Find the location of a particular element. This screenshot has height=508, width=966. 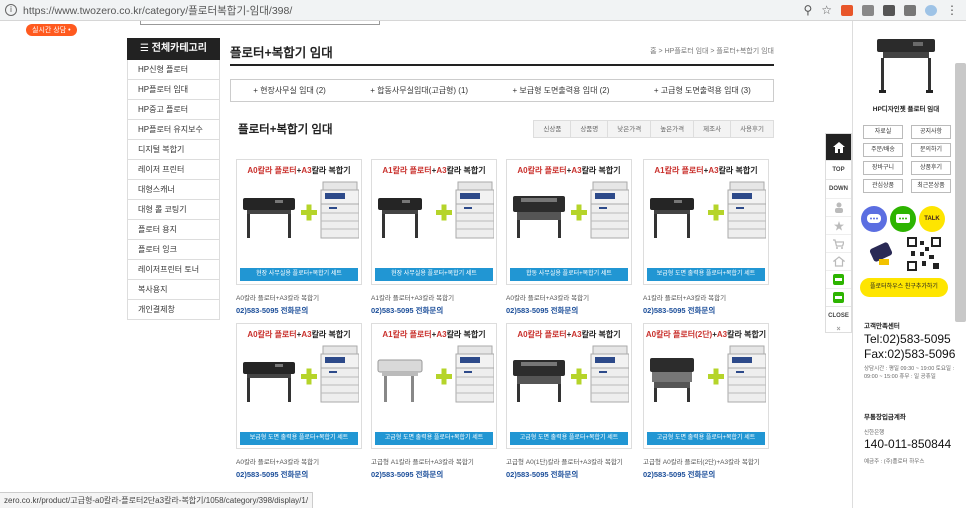

kakao-add-friend-button: 플로터하우스 친구추가하기 is located at coordinates (904, 287).